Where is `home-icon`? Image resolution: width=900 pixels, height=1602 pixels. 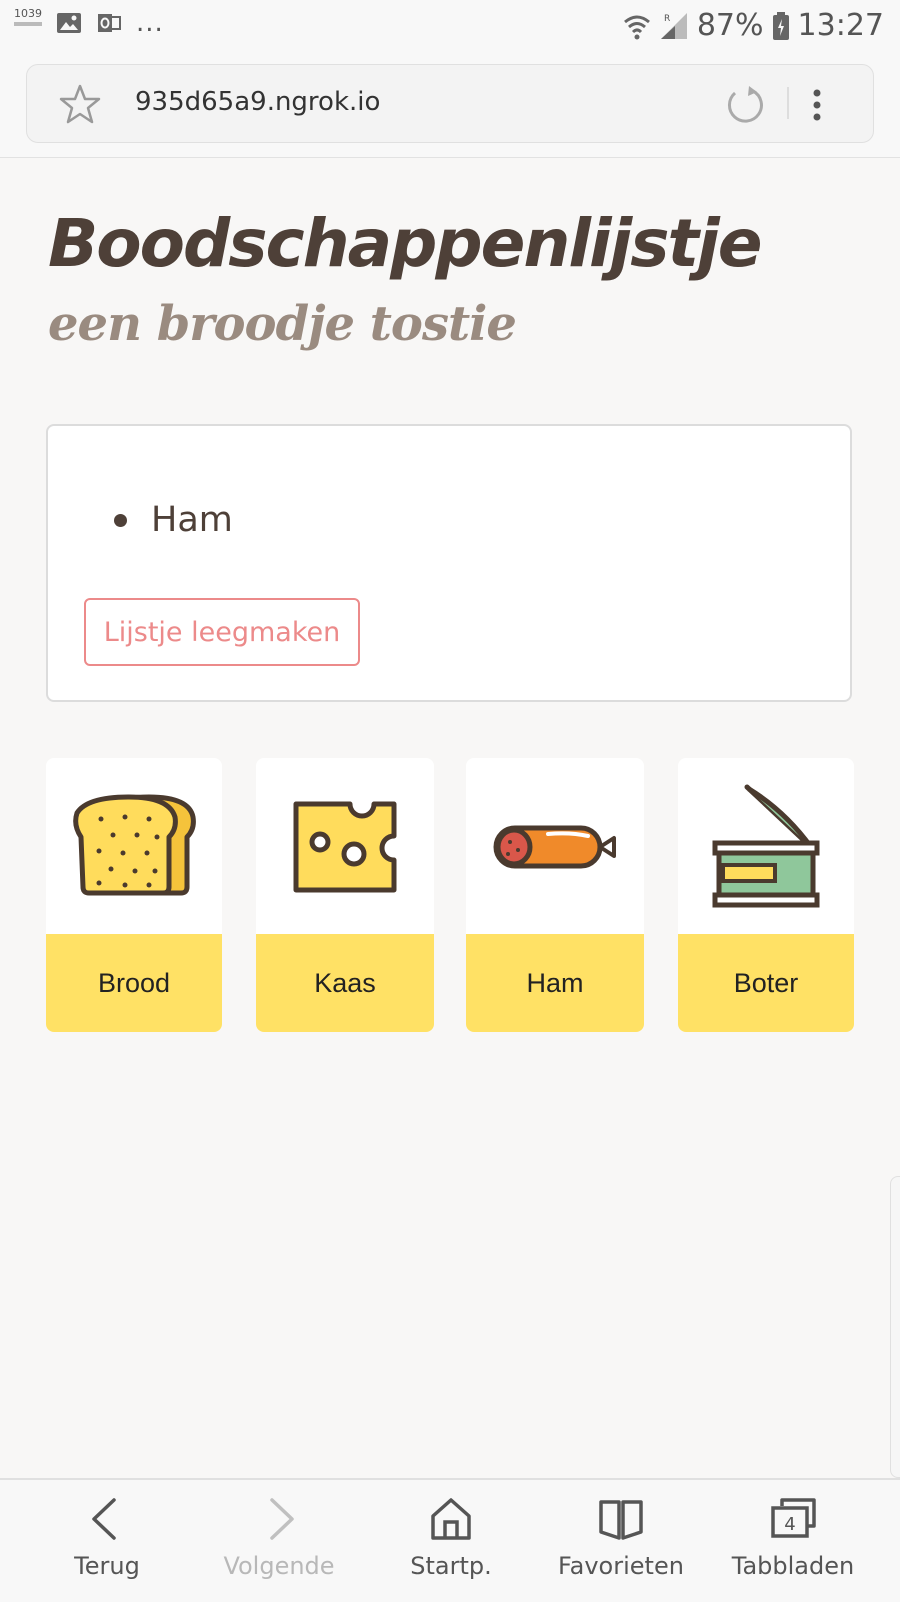 home-icon is located at coordinates (451, 1519).